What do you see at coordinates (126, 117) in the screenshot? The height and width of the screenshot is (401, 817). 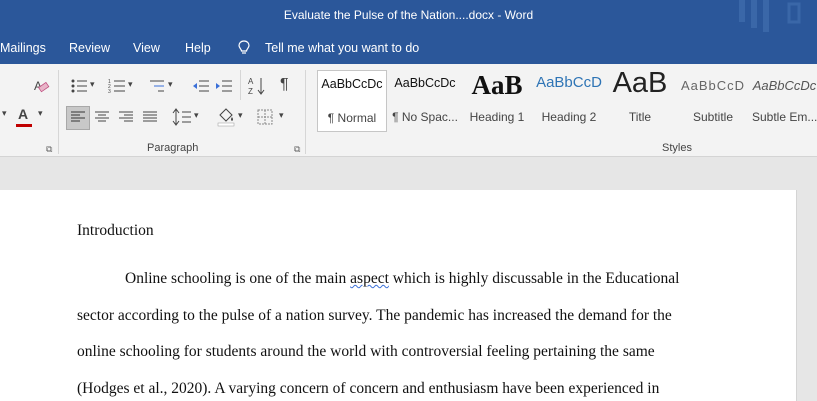 I see `align-right-icon` at bounding box center [126, 117].